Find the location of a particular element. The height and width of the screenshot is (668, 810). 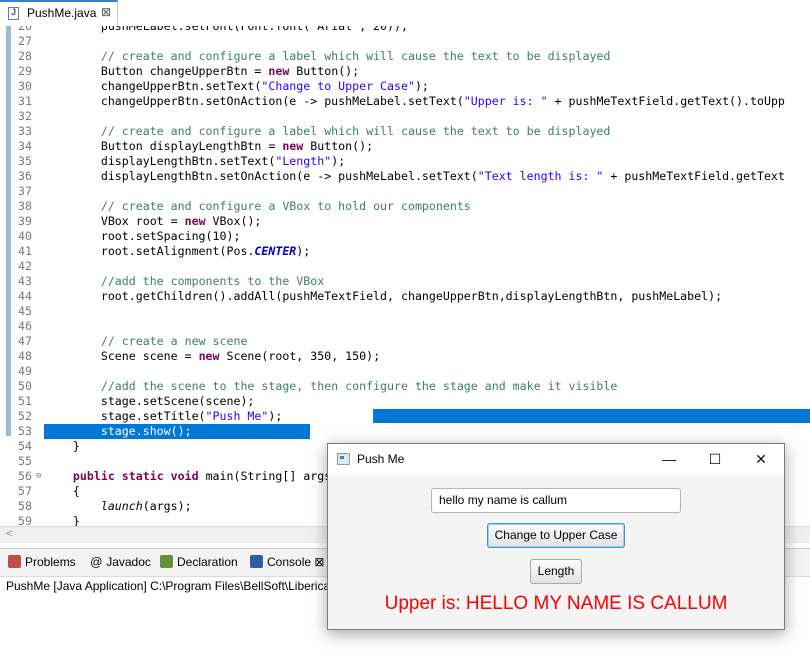

code-line: 51 stage.setScene(scene); is located at coordinates (405, 401).